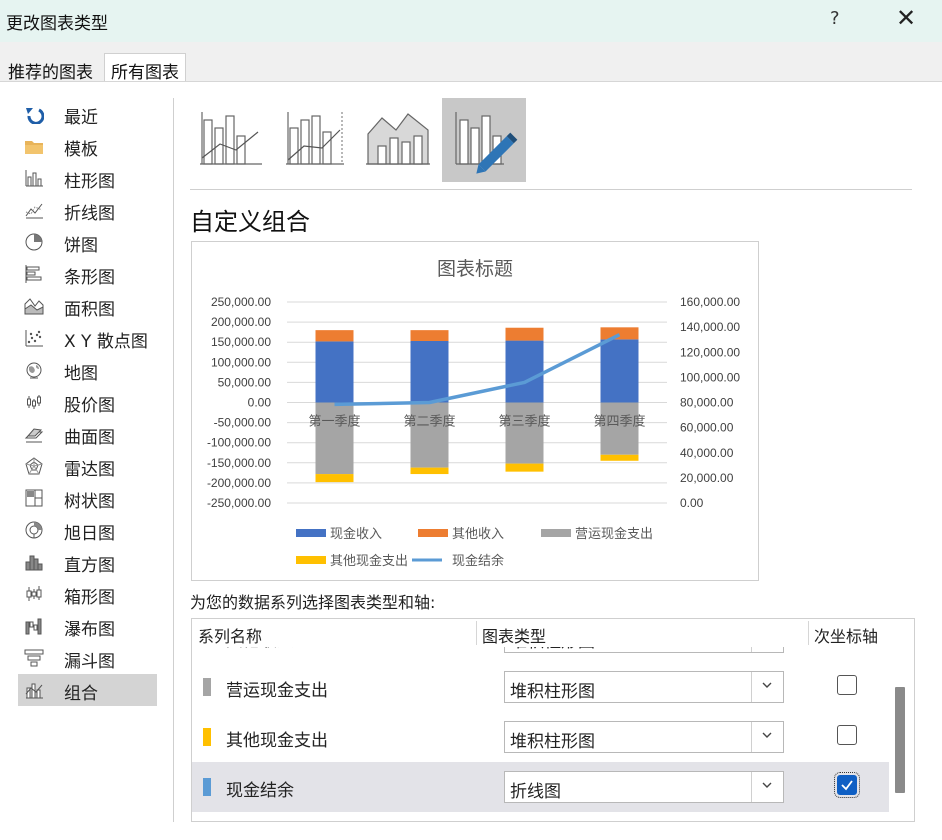 The height and width of the screenshot is (840, 942). Describe the element at coordinates (34, 242) in the screenshot. I see `pie-chart-icon` at that location.